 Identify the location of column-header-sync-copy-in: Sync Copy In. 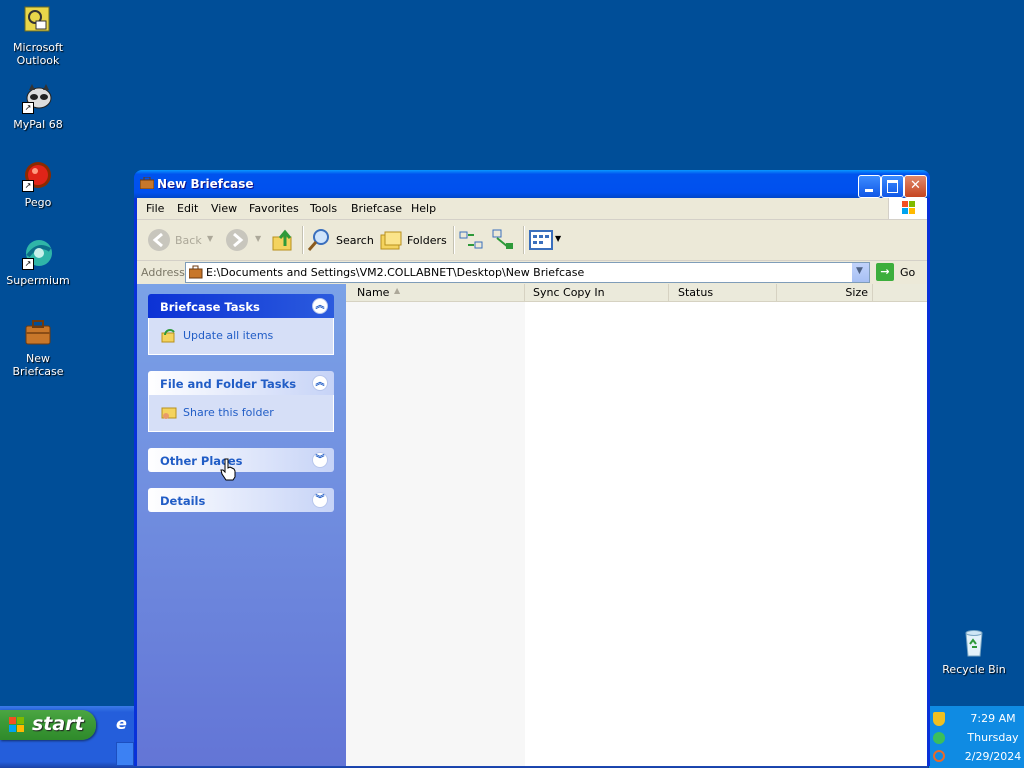
(597, 292).